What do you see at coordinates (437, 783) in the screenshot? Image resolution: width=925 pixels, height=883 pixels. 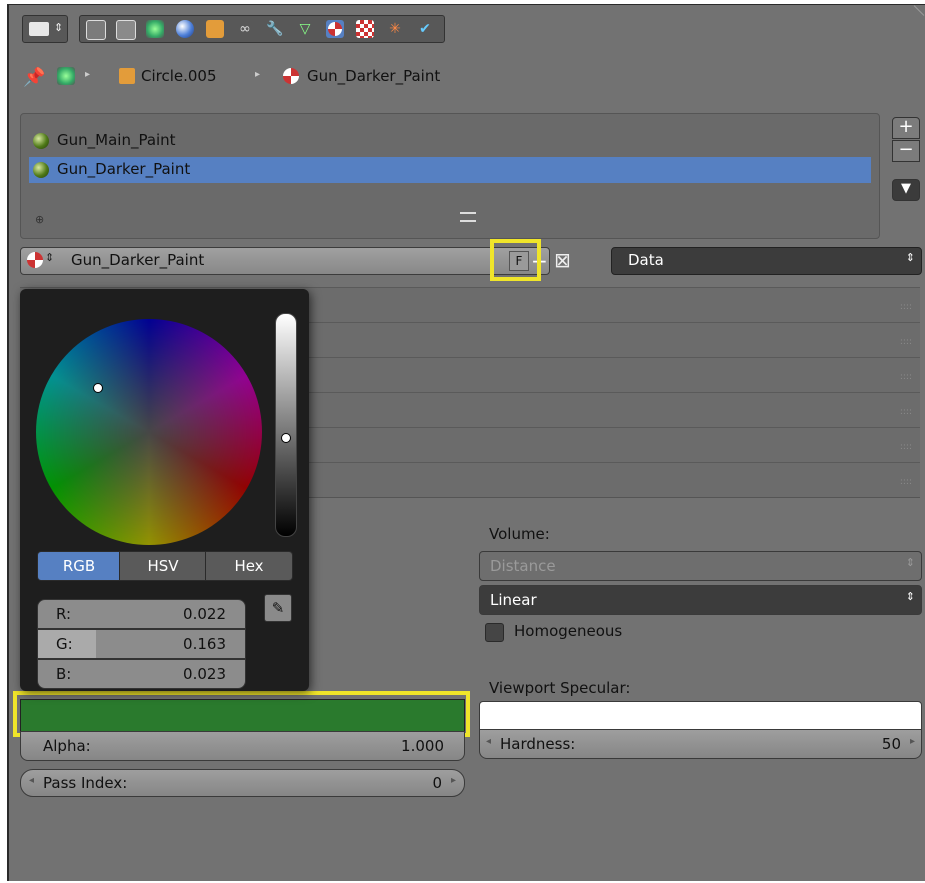 I see `pass-index-value: 0` at bounding box center [437, 783].